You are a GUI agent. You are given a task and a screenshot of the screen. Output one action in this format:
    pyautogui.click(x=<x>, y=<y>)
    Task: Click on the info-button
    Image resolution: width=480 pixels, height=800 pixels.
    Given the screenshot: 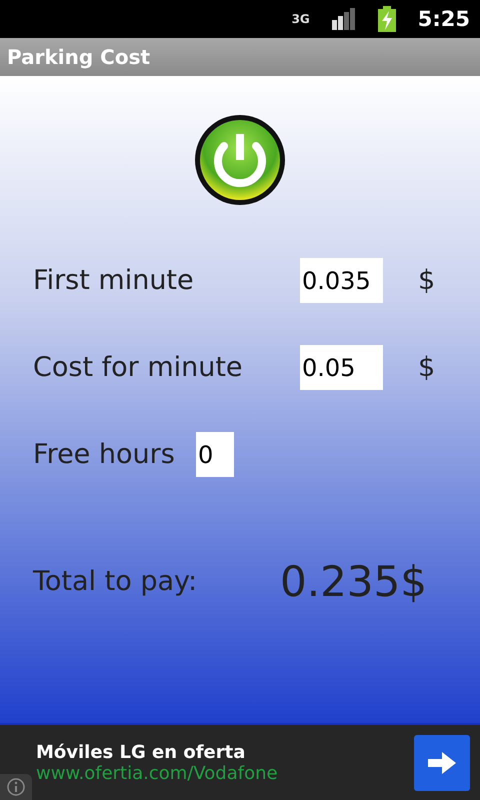 What is the action you would take?
    pyautogui.click(x=16, y=787)
    